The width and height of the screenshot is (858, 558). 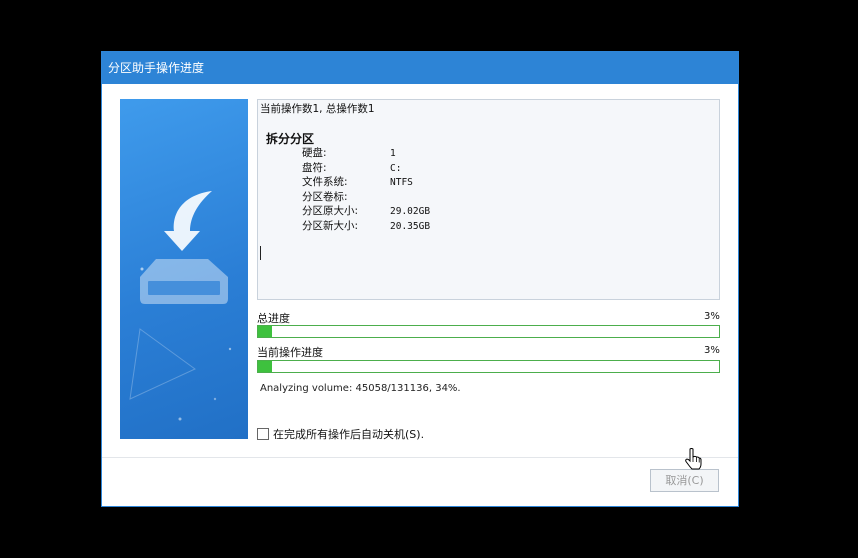 I want to click on hand-cursor-icon, so click(x=693, y=459).